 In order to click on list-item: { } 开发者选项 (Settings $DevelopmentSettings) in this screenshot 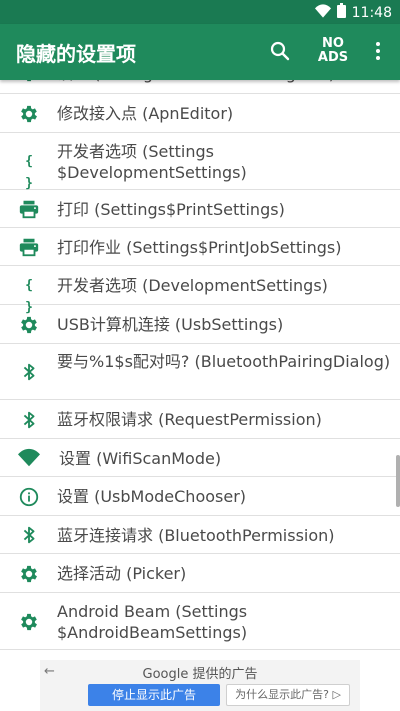, I will do `click(200, 162)`.